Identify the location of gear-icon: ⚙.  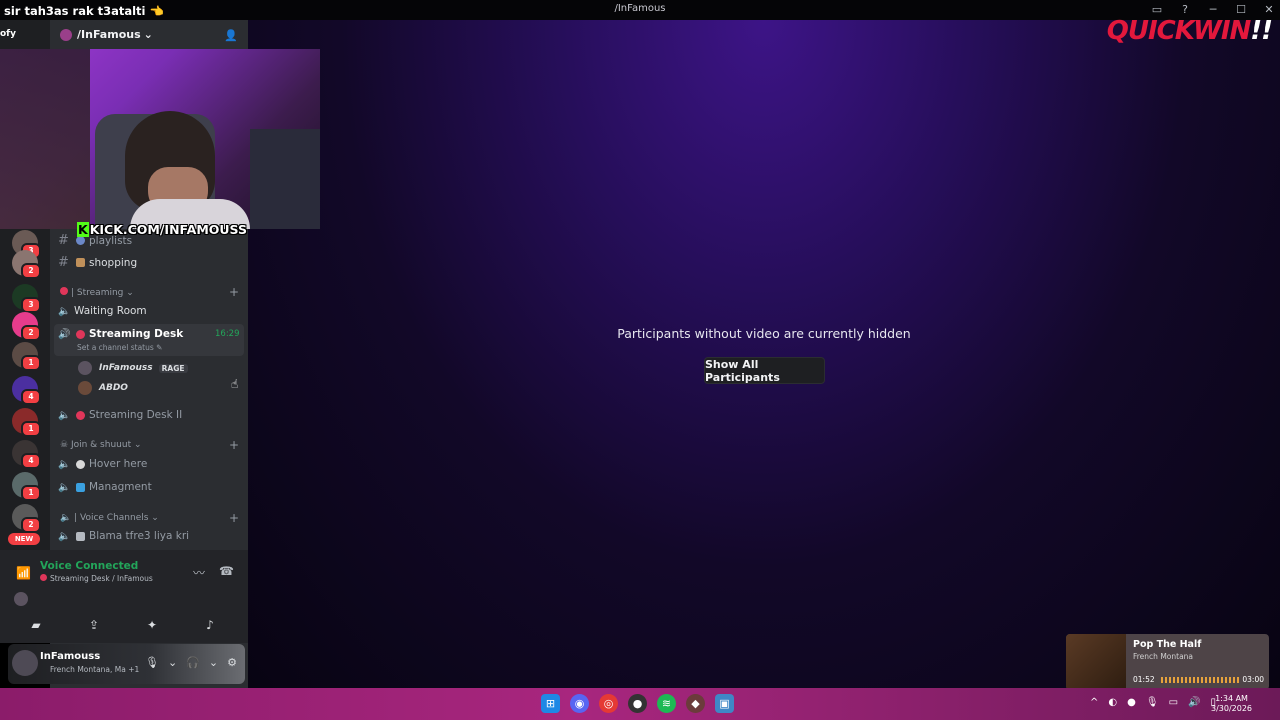
(232, 662).